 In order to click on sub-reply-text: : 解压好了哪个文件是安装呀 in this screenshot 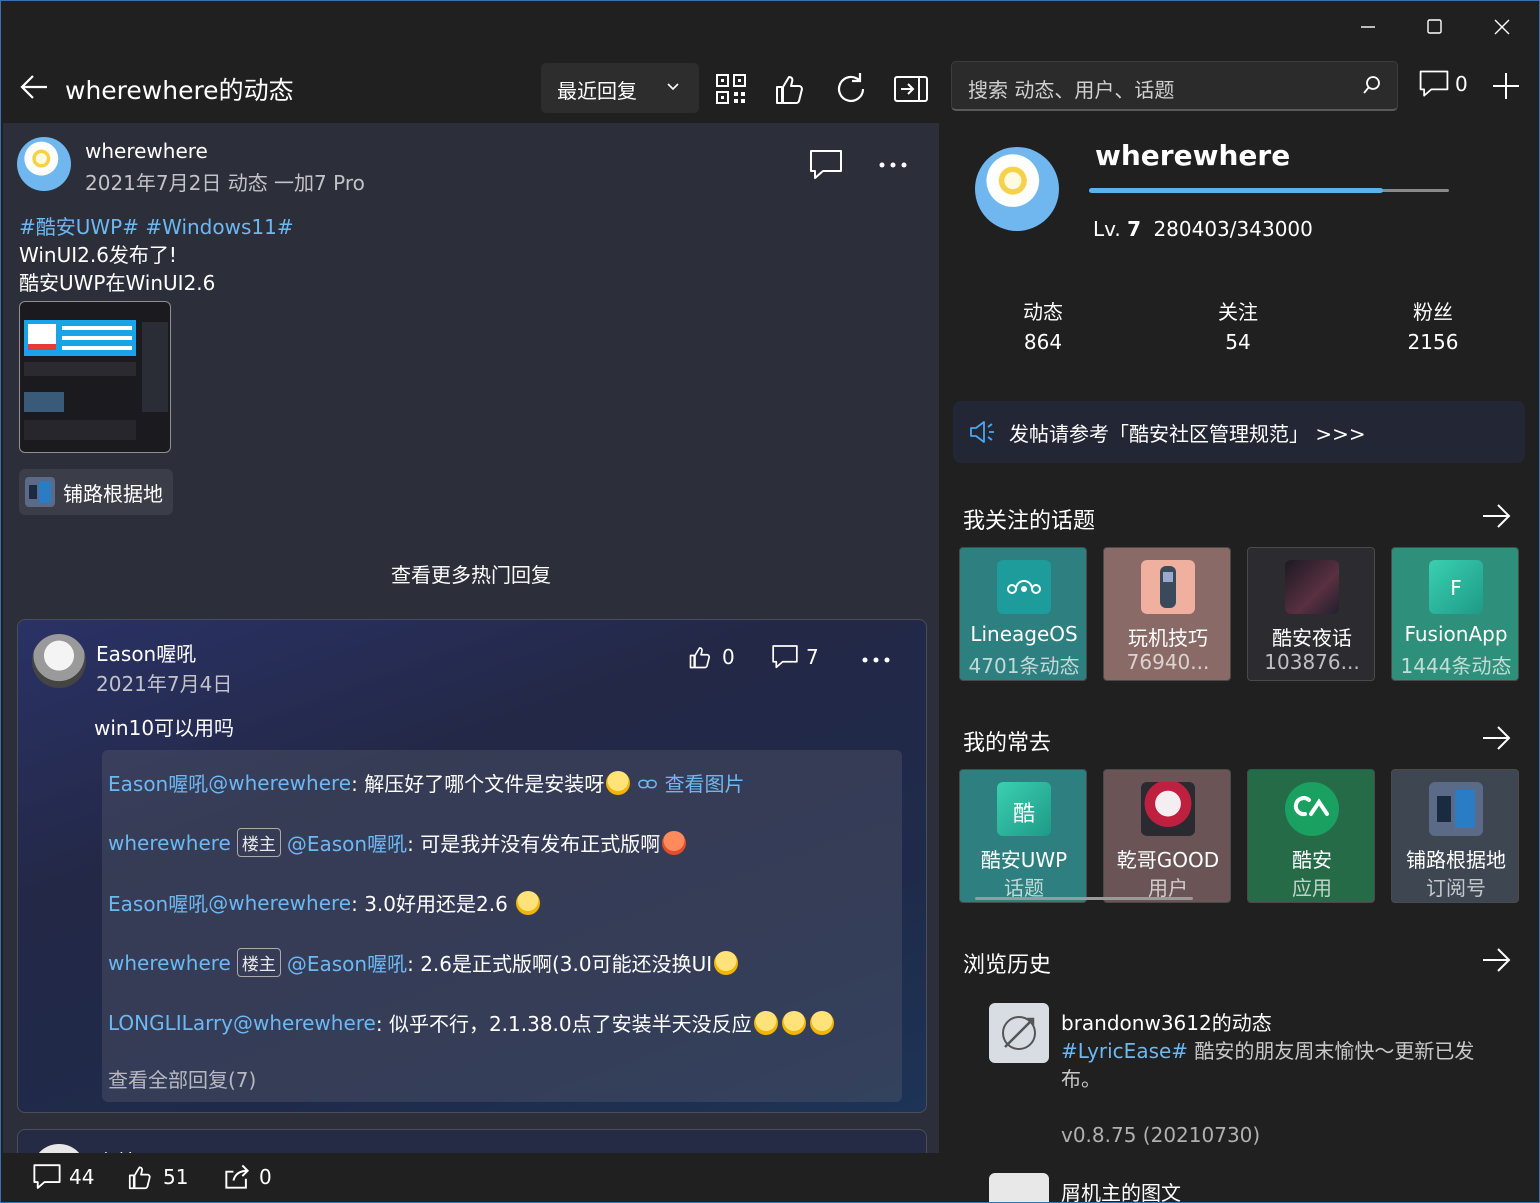, I will do `click(478, 784)`.